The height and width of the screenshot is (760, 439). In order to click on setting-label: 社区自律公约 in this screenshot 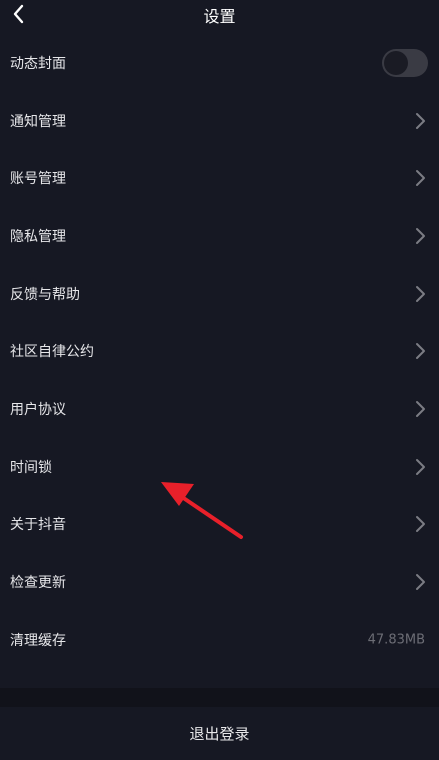, I will do `click(52, 352)`.